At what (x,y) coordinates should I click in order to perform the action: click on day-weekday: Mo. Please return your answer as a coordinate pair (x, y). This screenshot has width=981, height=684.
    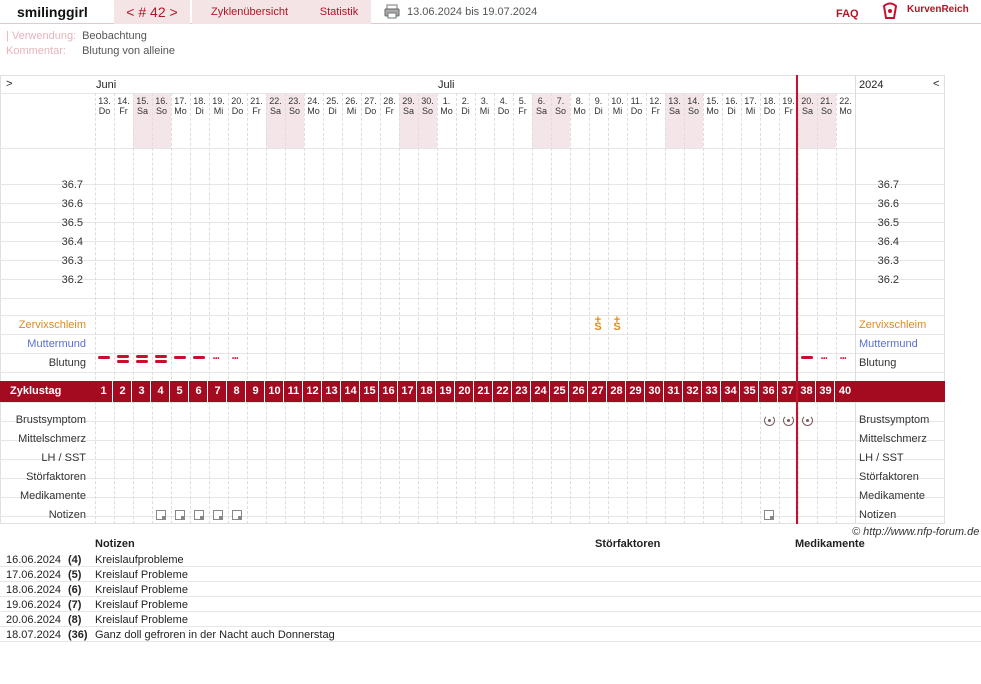
    Looking at the image, I should click on (180, 111).